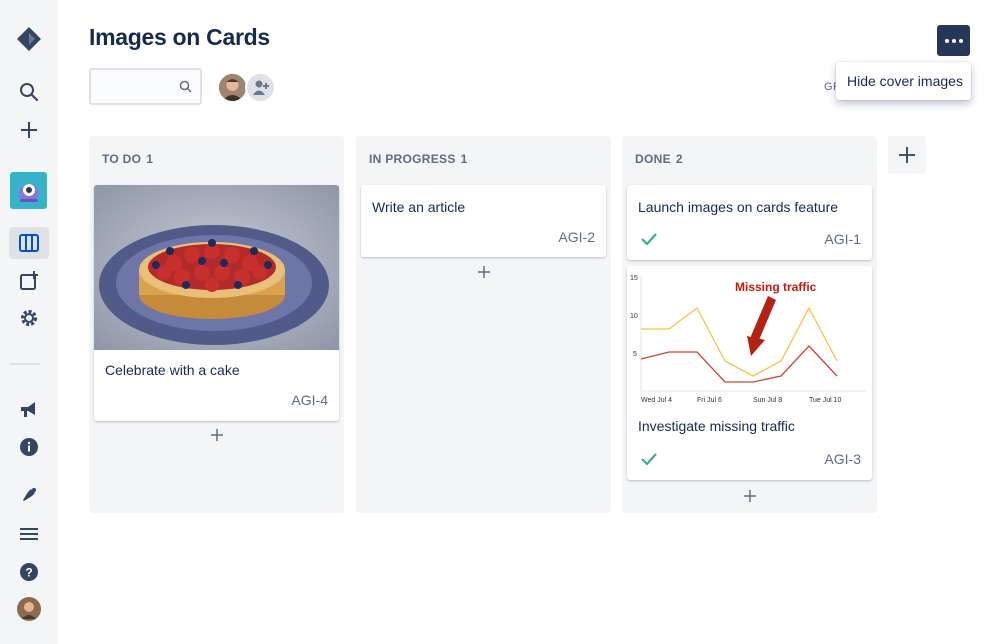  What do you see at coordinates (309, 400) in the screenshot?
I see `card-key: AGI-4` at bounding box center [309, 400].